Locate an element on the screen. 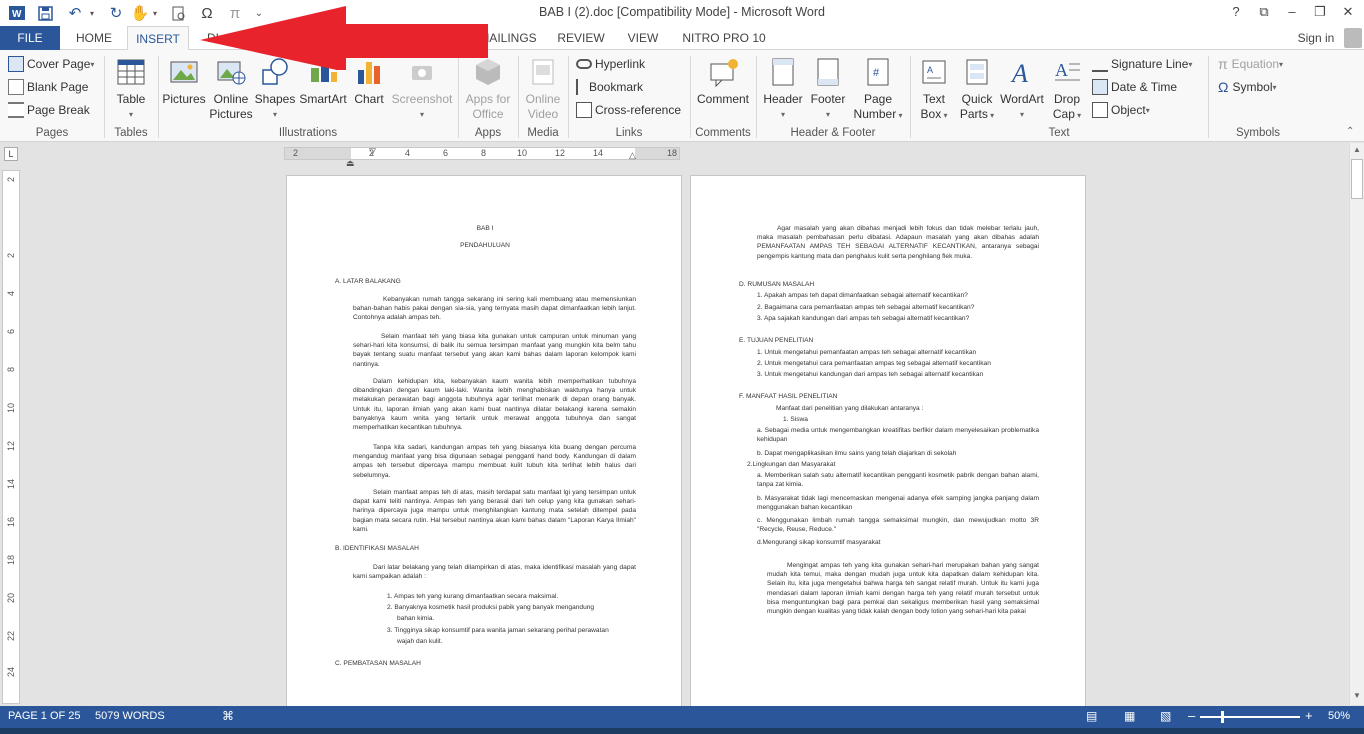  cover-page-icon is located at coordinates (16, 64).